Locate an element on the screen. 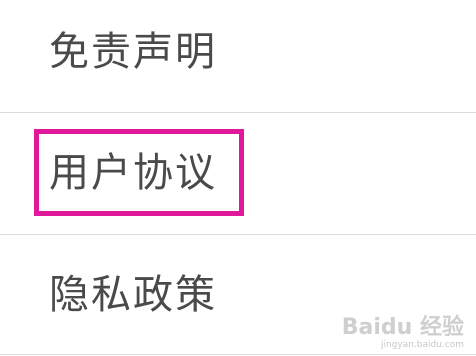 Image resolution: width=476 pixels, height=356 pixels. watermark-url: jingyan.baidu.com is located at coordinates (422, 345).